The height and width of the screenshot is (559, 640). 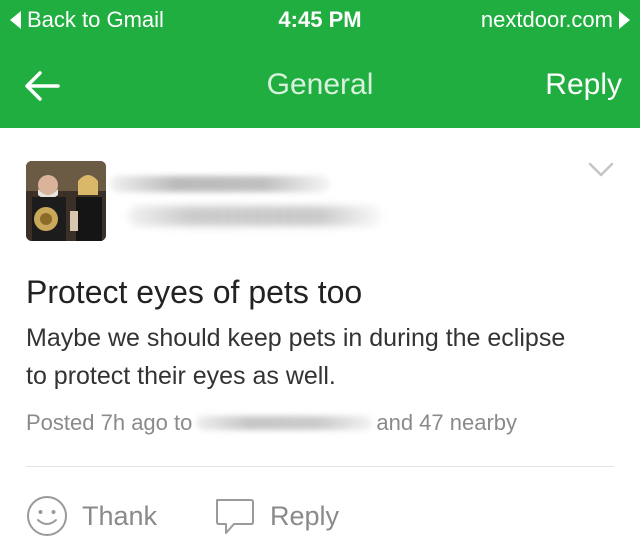 What do you see at coordinates (601, 170) in the screenshot?
I see `chevron-down-icon` at bounding box center [601, 170].